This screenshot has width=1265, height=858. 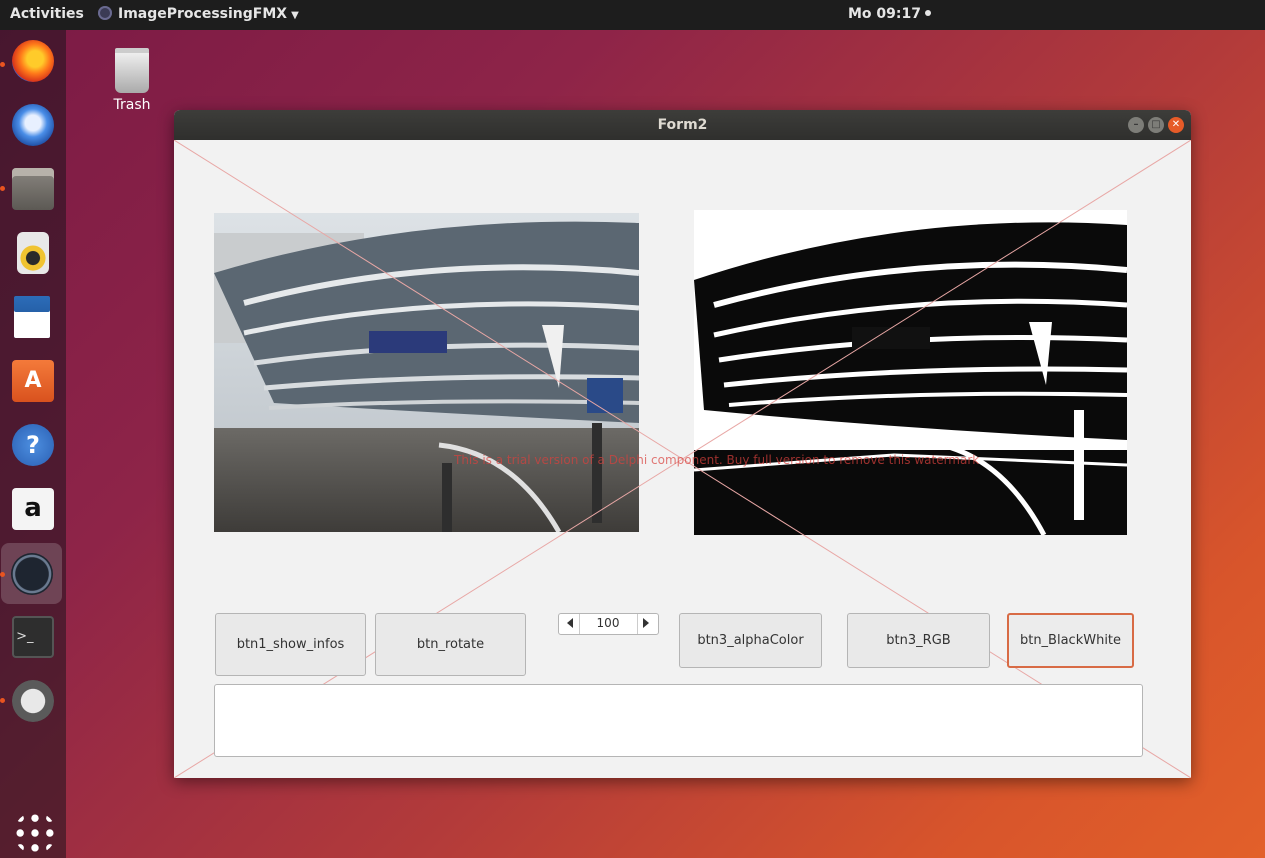 I want to click on alpha-color-button: btn3_alphaColor, so click(x=750, y=640).